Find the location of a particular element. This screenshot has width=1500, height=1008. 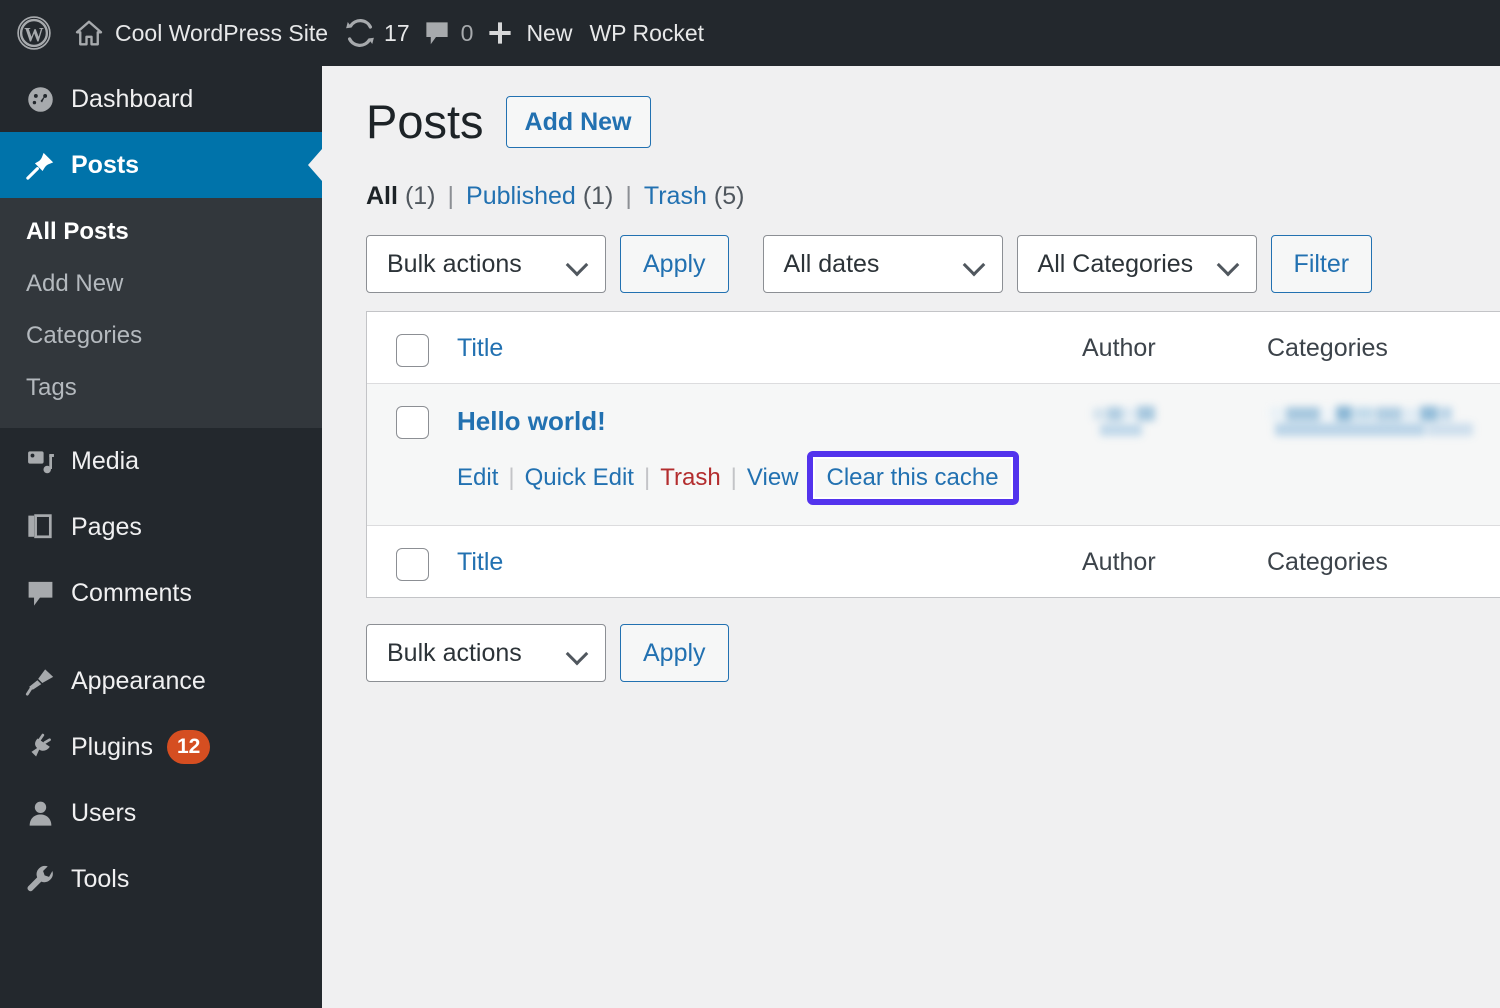

plus-icon is located at coordinates (500, 33).